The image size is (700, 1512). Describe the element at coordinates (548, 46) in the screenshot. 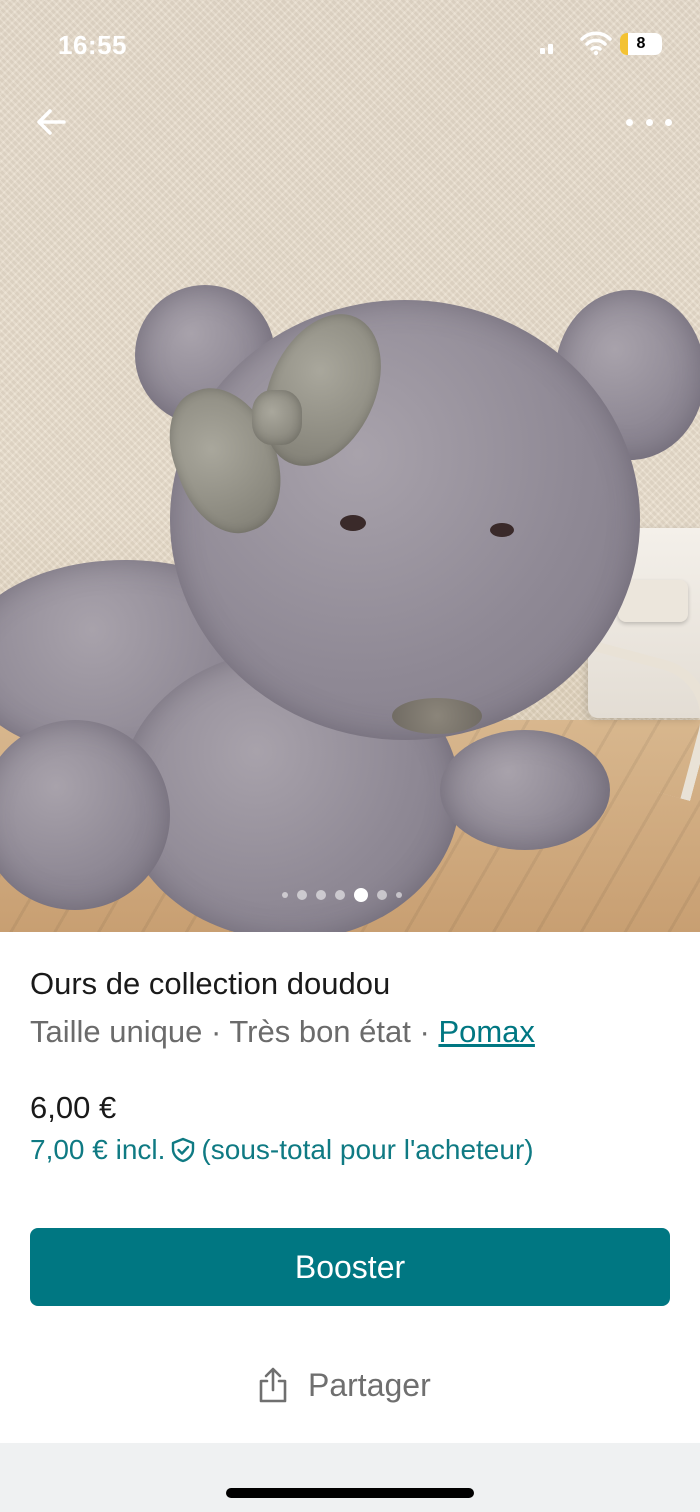

I see `signal-icon` at that location.